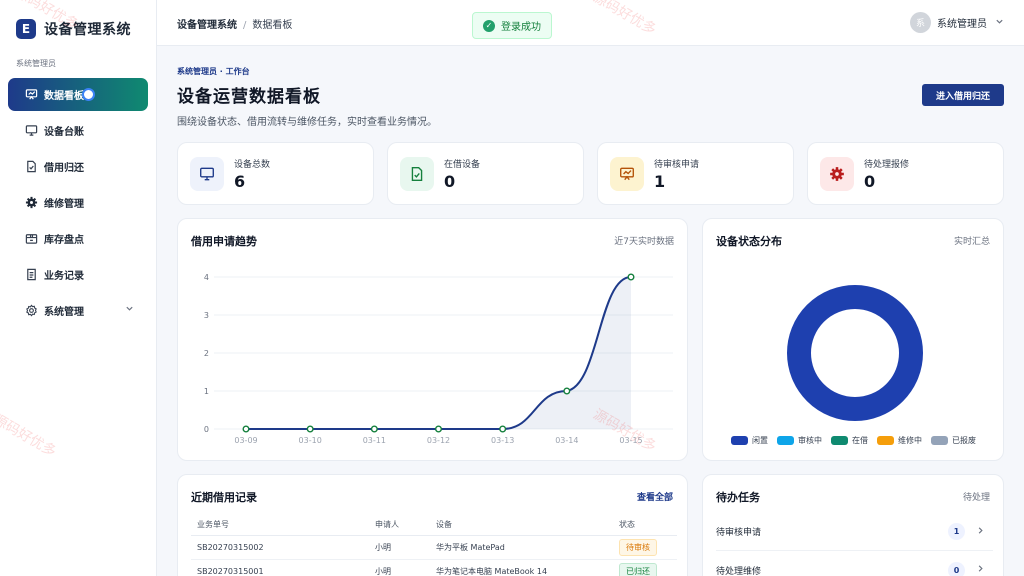  I want to click on todo-card: 待办任务 待处理 待审核申请 1 待处理维修 0, so click(853, 525).